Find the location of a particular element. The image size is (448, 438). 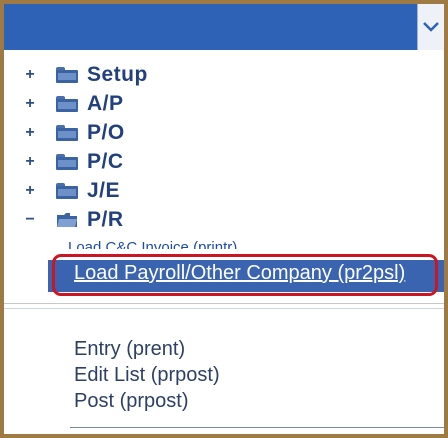

menu-item-post: Post (prpost) is located at coordinates (131, 401).